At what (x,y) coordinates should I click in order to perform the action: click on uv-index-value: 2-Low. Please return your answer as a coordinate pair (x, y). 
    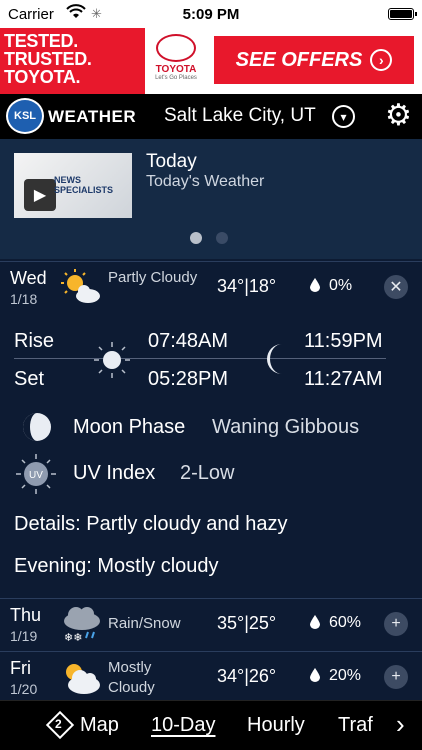
    Looking at the image, I should click on (207, 473).